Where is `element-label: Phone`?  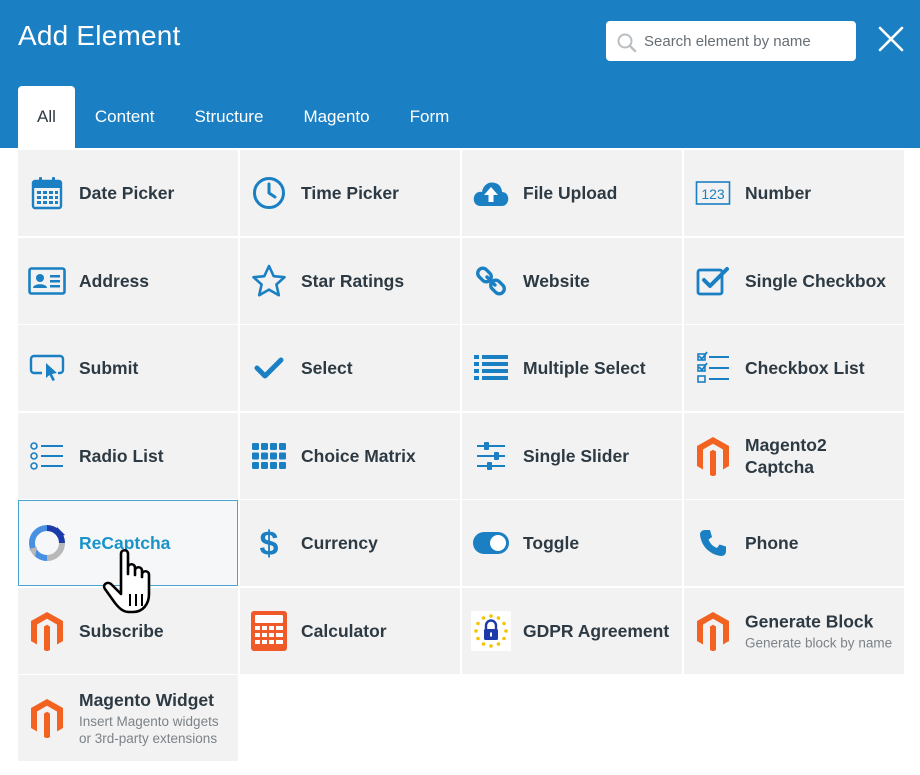
element-label: Phone is located at coordinates (772, 543).